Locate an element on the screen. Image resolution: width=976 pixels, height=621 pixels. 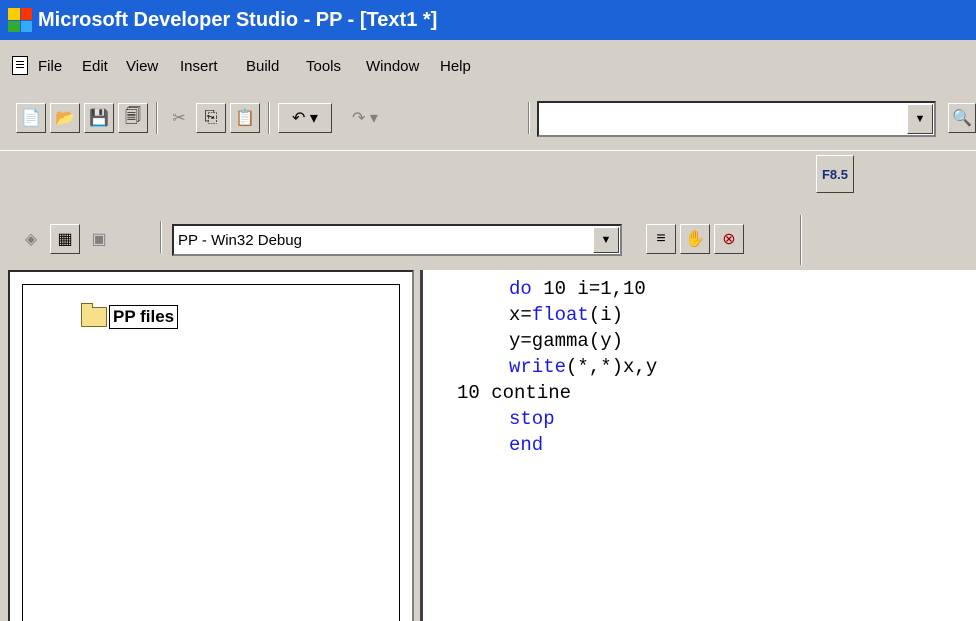
compile-button: ◈ is located at coordinates (31, 239).